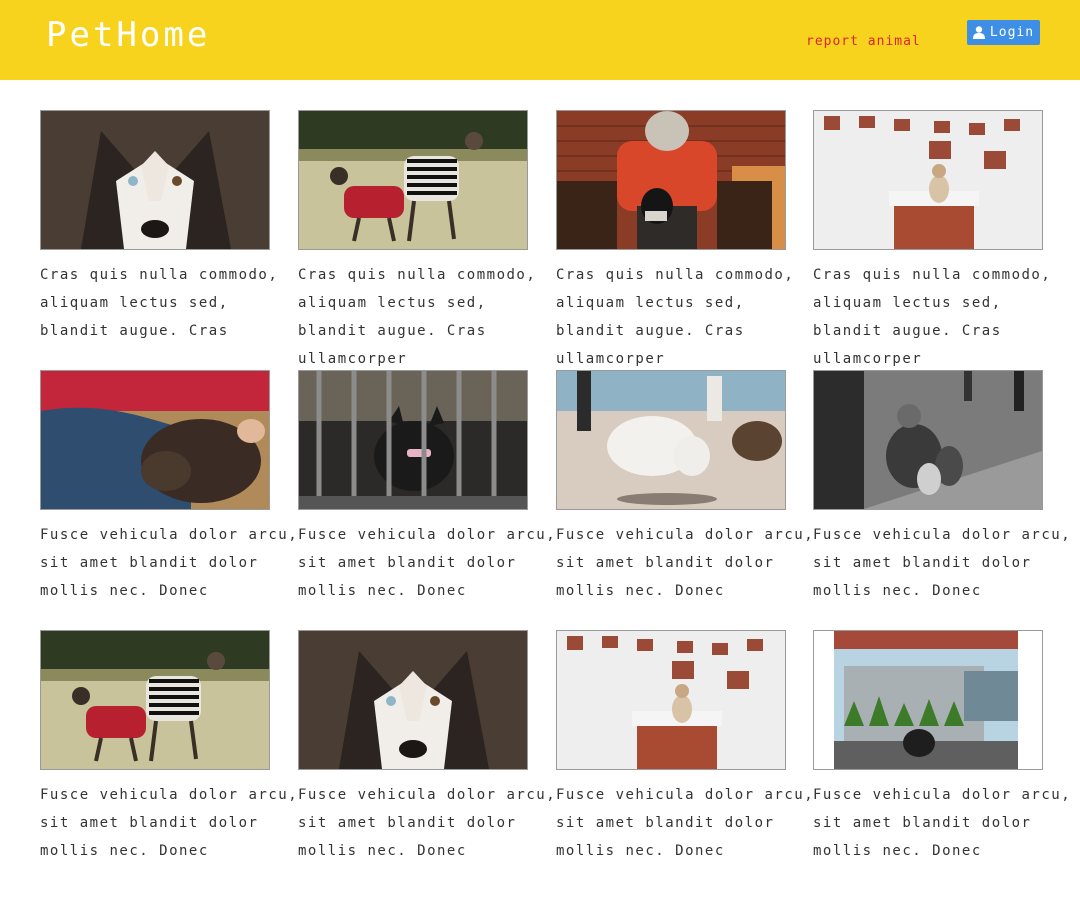 Image resolution: width=1080 pixels, height=900 pixels. I want to click on login-button: Login, so click(1003, 32).